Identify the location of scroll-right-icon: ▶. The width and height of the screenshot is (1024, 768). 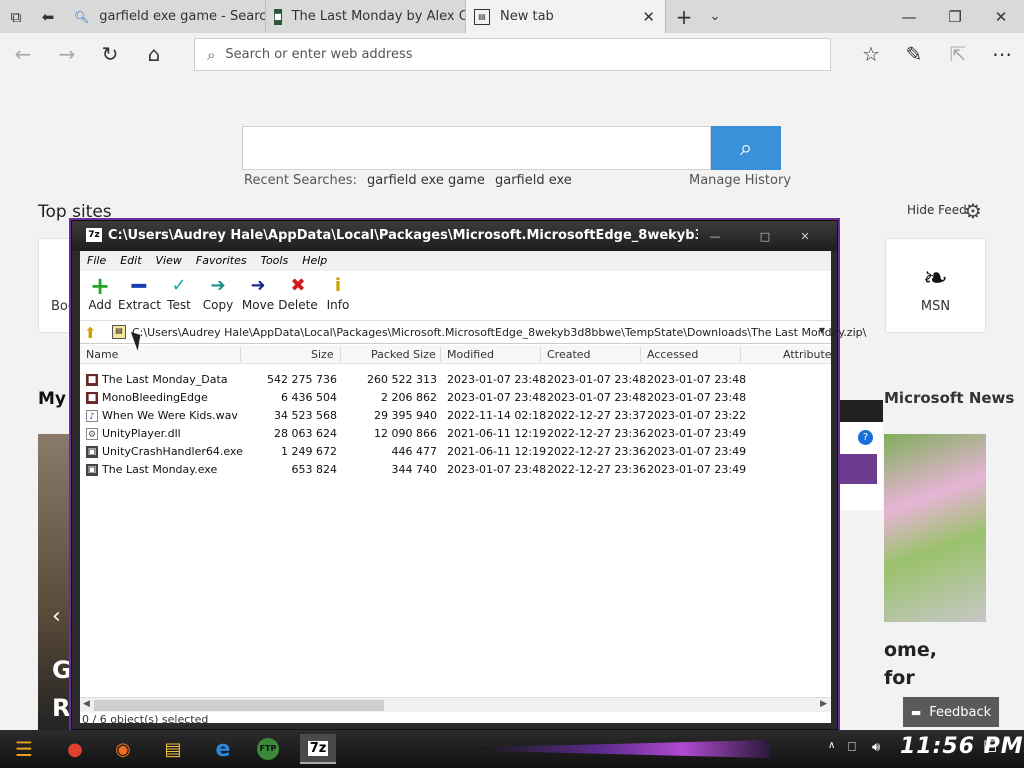
(823, 704).